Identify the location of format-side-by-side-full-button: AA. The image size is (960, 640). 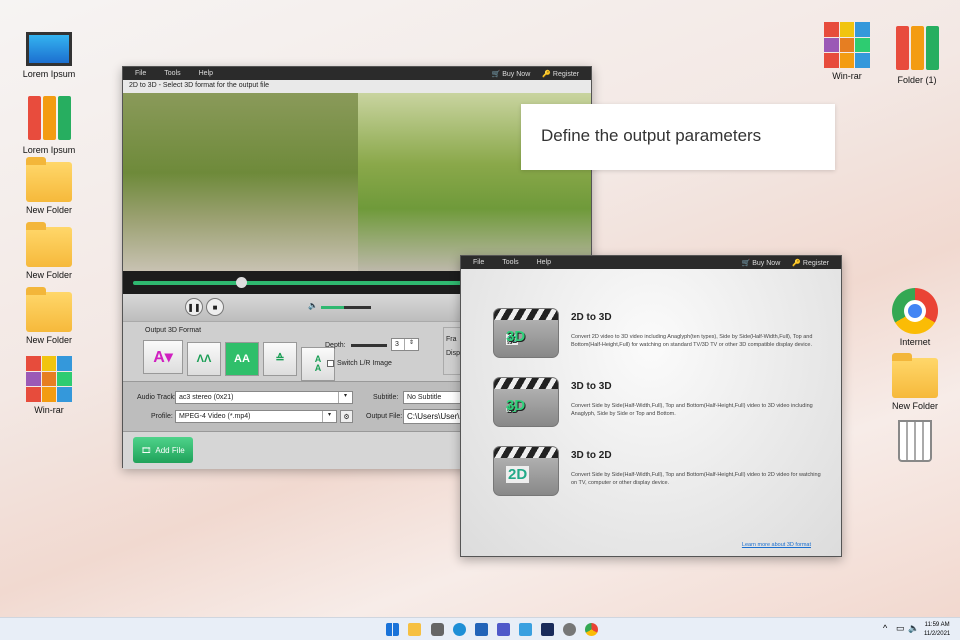
(242, 359).